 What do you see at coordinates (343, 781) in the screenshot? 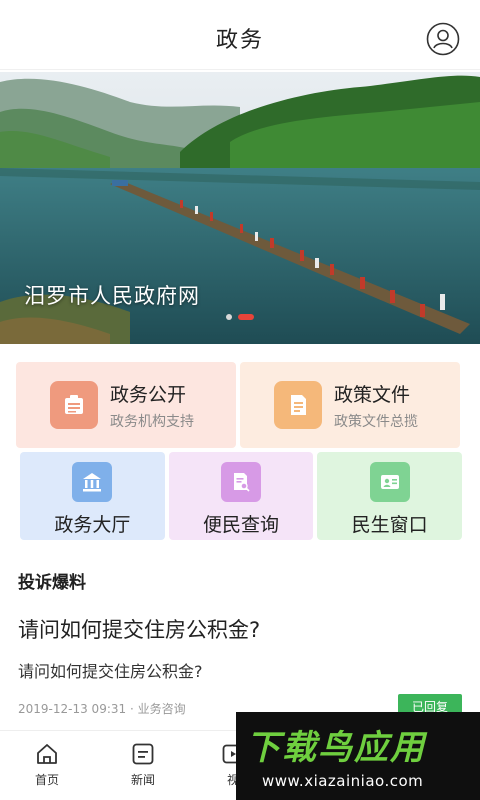
I see `watermark-url: www.xiazainiao.com` at bounding box center [343, 781].